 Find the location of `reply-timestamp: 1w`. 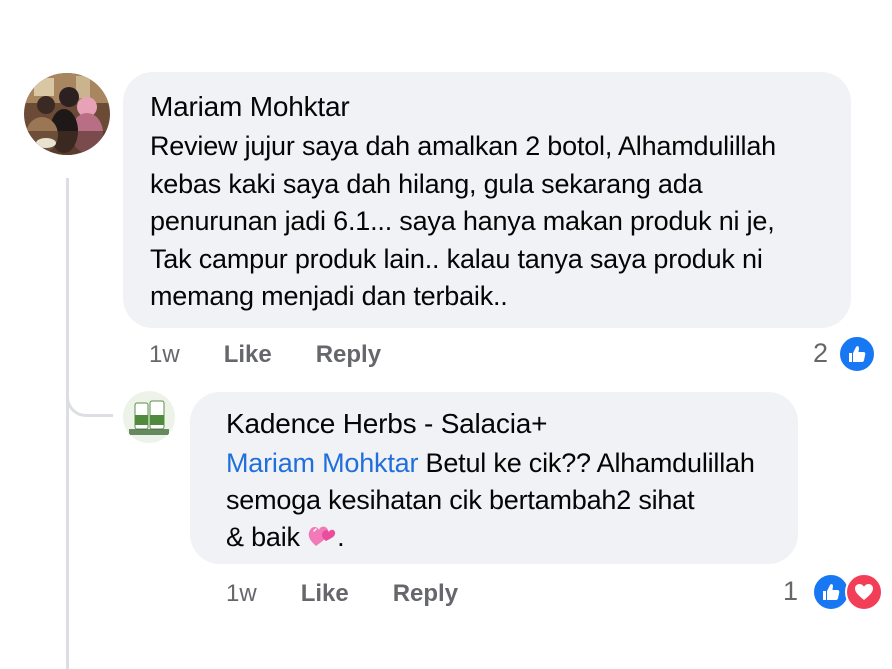

reply-timestamp: 1w is located at coordinates (241, 594).